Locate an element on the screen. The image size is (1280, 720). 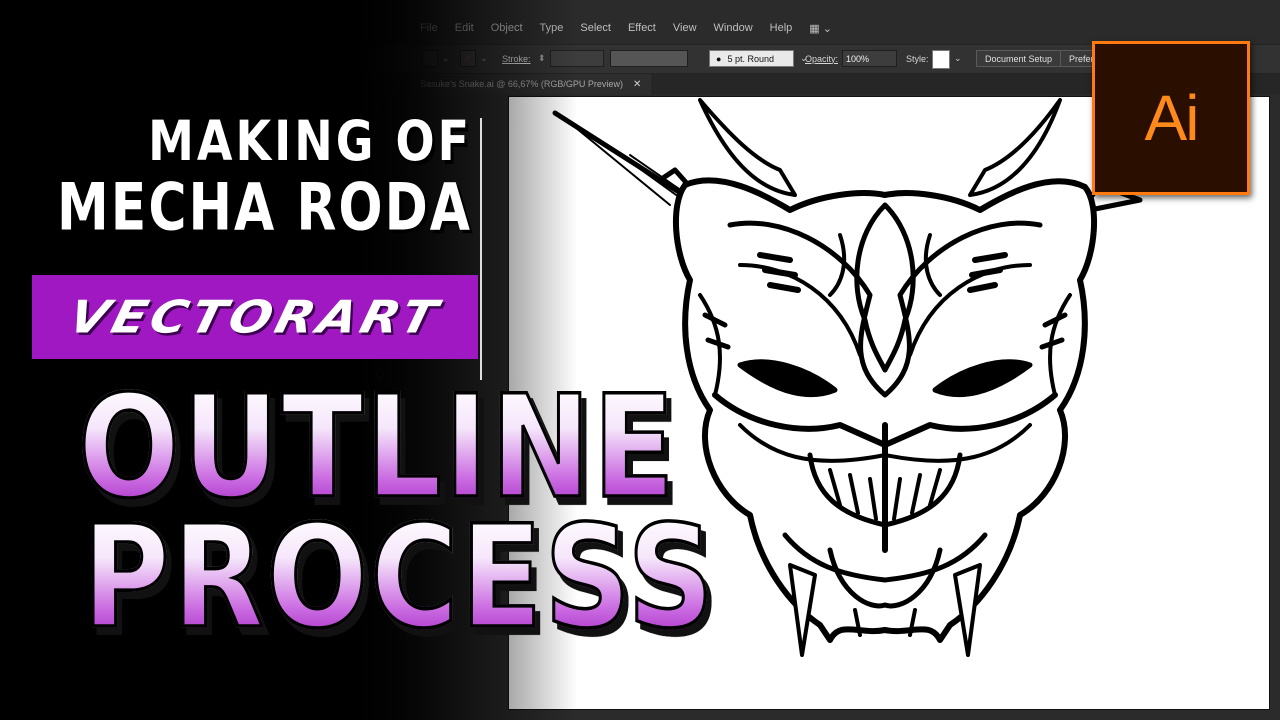
vectorart-banner: VECTORART is located at coordinates (255, 317).